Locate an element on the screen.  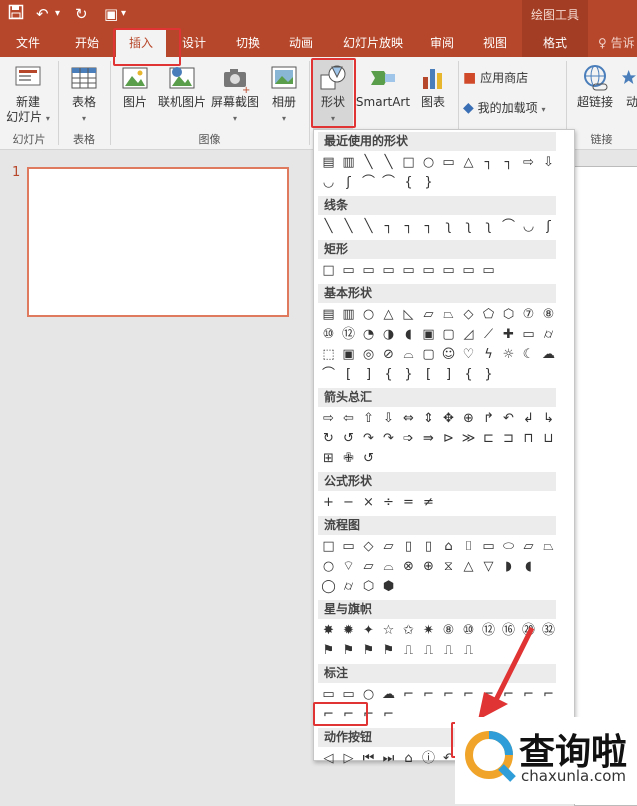
shape-option: ▯ is located at coordinates (408, 546).